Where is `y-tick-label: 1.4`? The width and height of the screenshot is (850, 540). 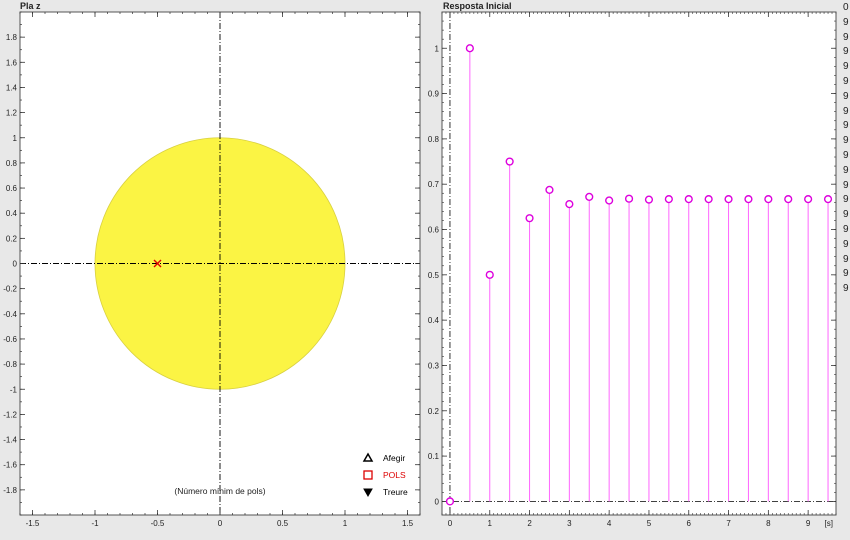 y-tick-label: 1.4 is located at coordinates (12, 87).